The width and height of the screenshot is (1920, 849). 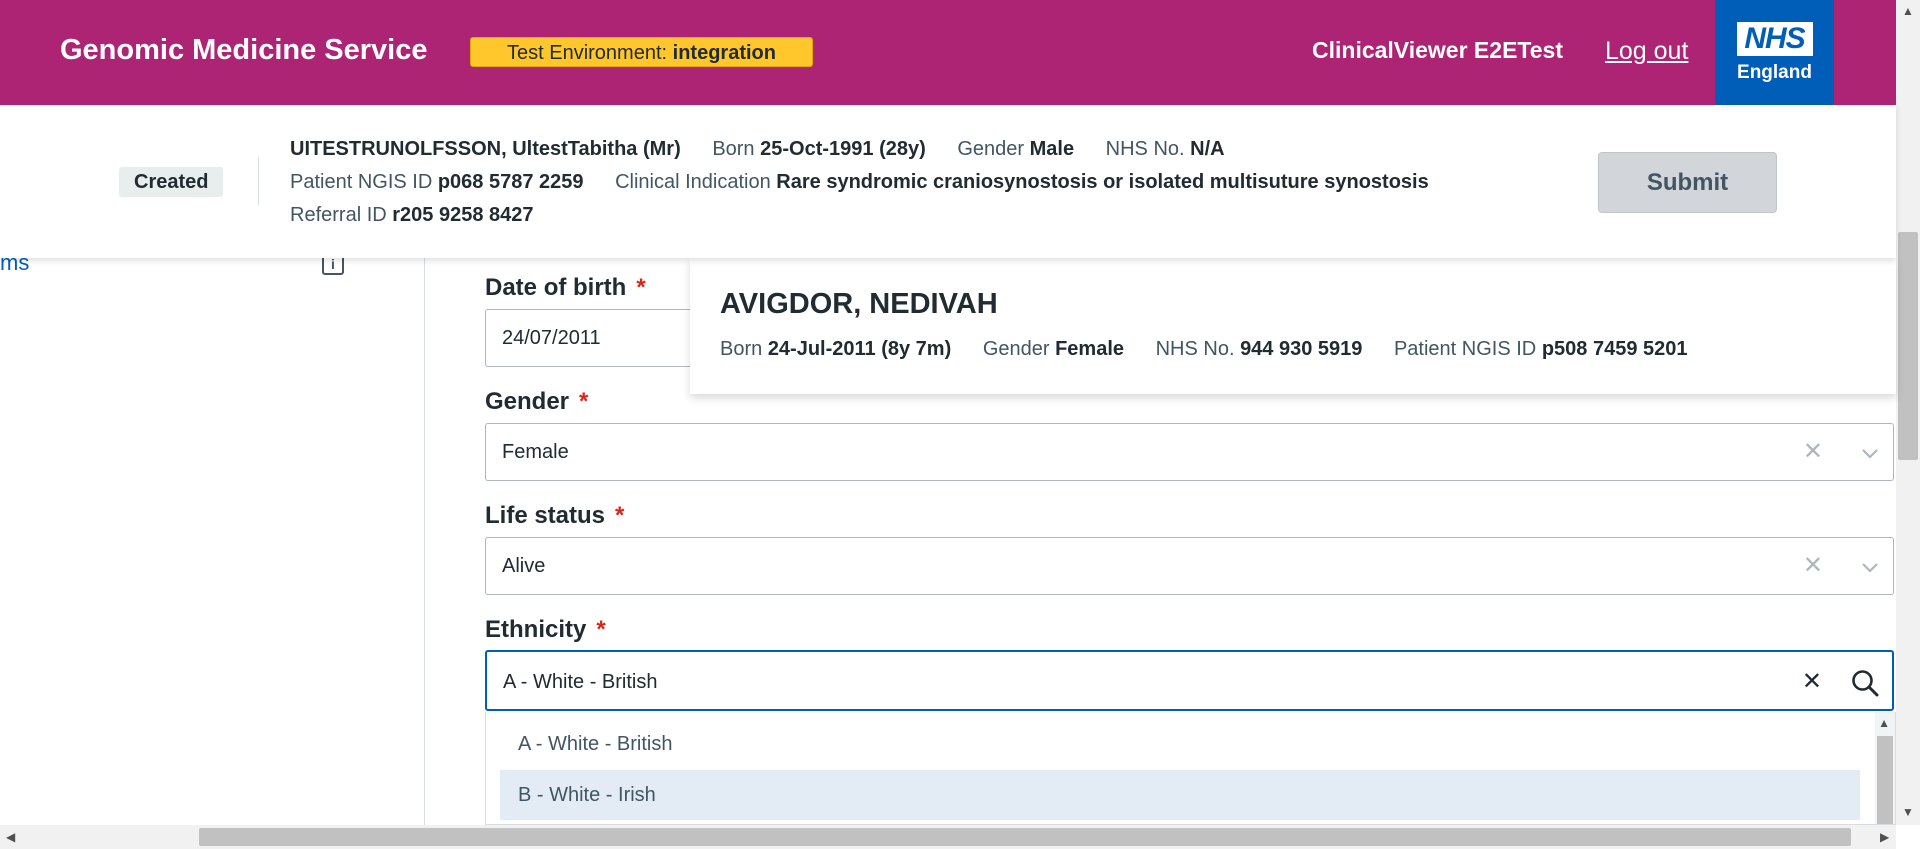 What do you see at coordinates (1908, 346) in the screenshot?
I see `page-vertical-scrollbar-thumb` at bounding box center [1908, 346].